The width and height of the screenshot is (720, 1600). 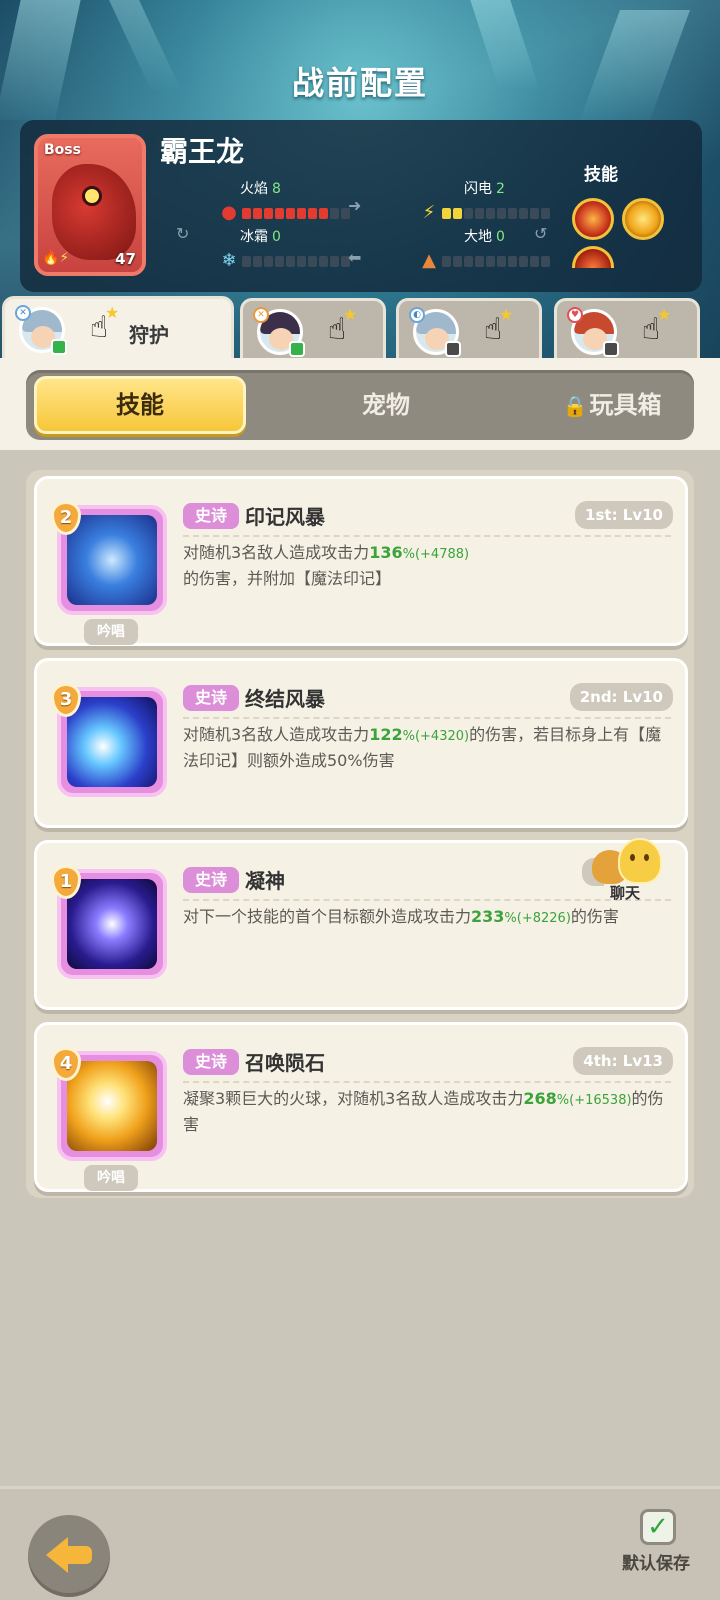 I want to click on tab-skills: 技能, so click(x=140, y=405).